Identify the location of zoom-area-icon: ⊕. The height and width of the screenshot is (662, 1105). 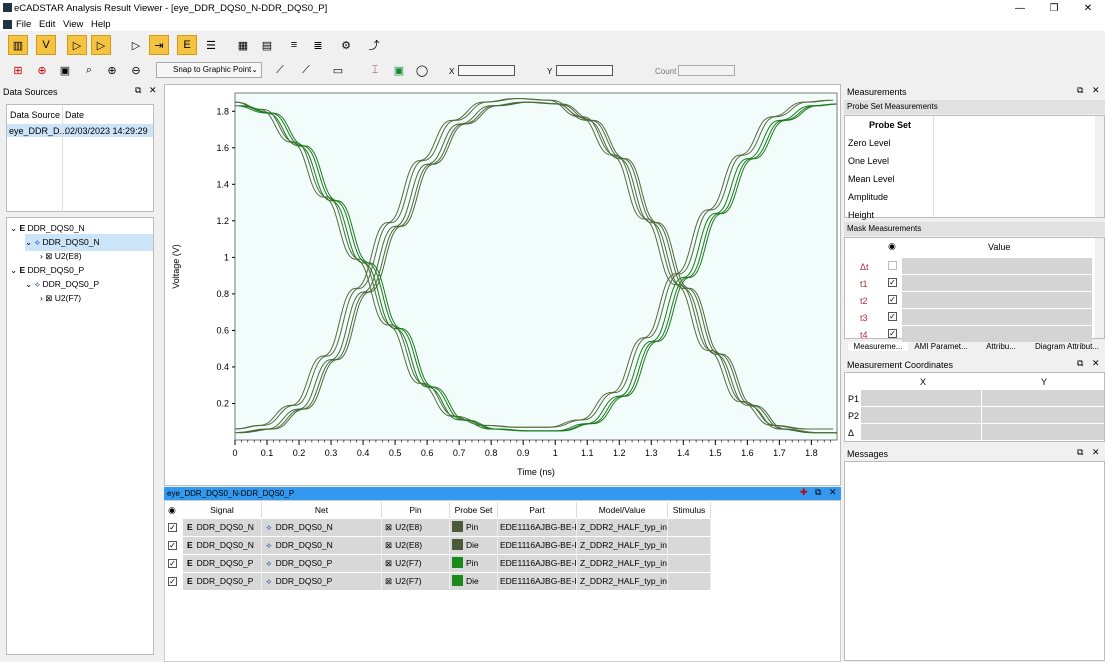
(42, 70).